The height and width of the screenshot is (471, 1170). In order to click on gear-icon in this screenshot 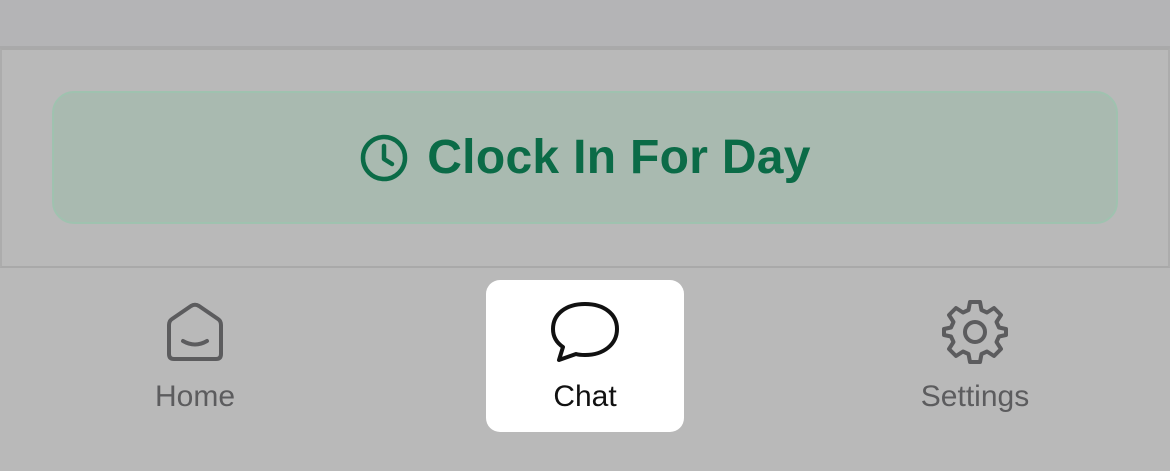, I will do `click(975, 332)`.